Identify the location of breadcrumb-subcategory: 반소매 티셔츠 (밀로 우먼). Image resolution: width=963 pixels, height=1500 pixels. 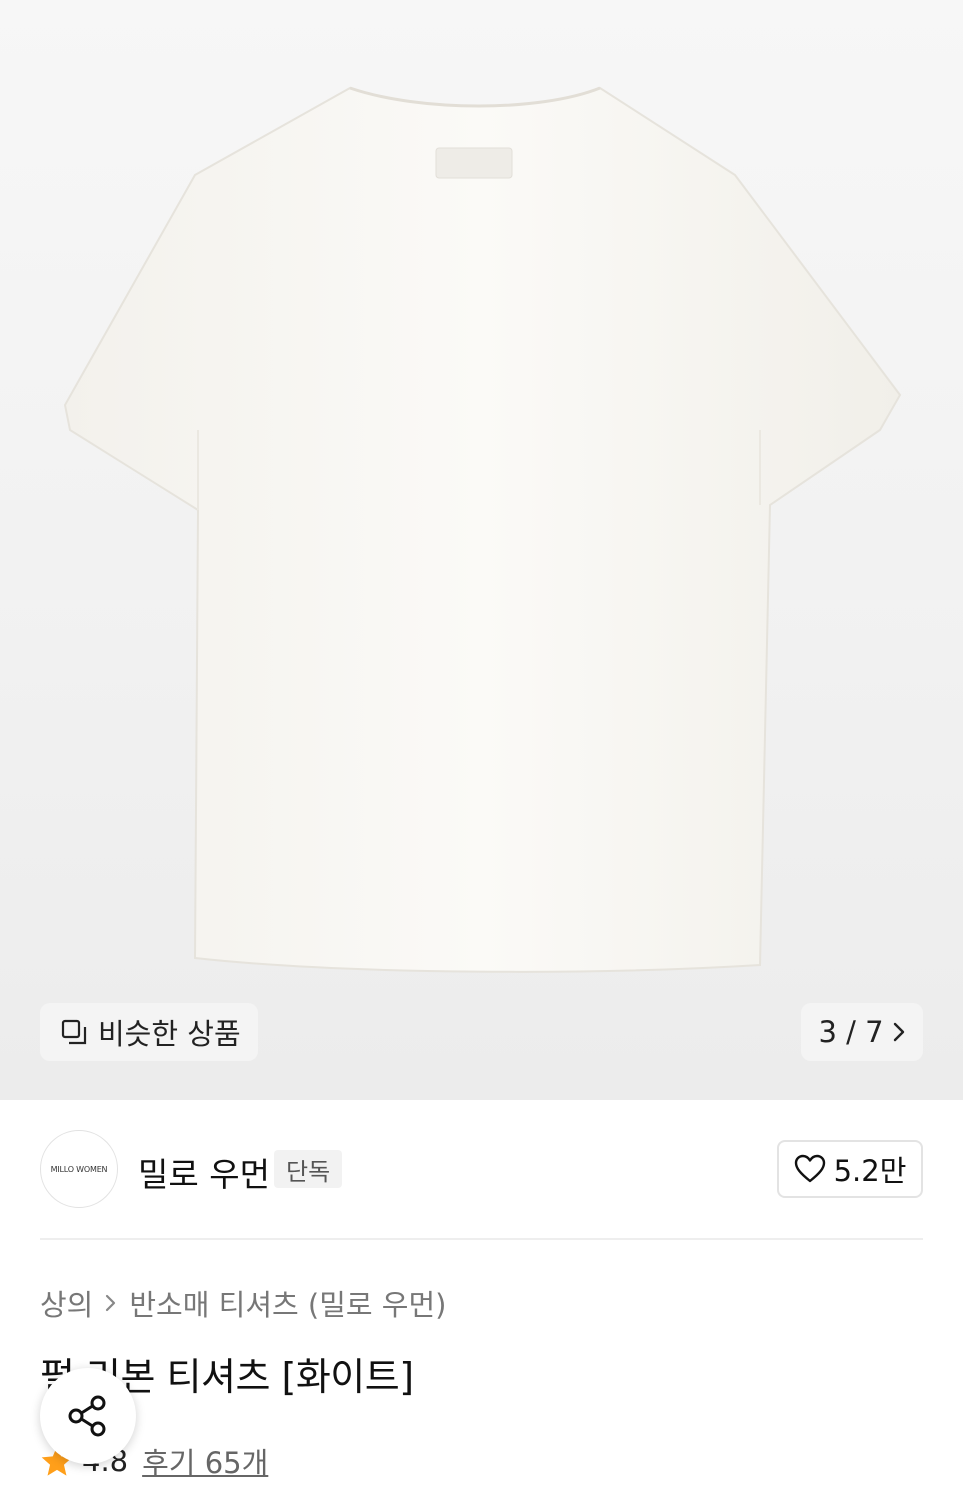
(287, 1303).